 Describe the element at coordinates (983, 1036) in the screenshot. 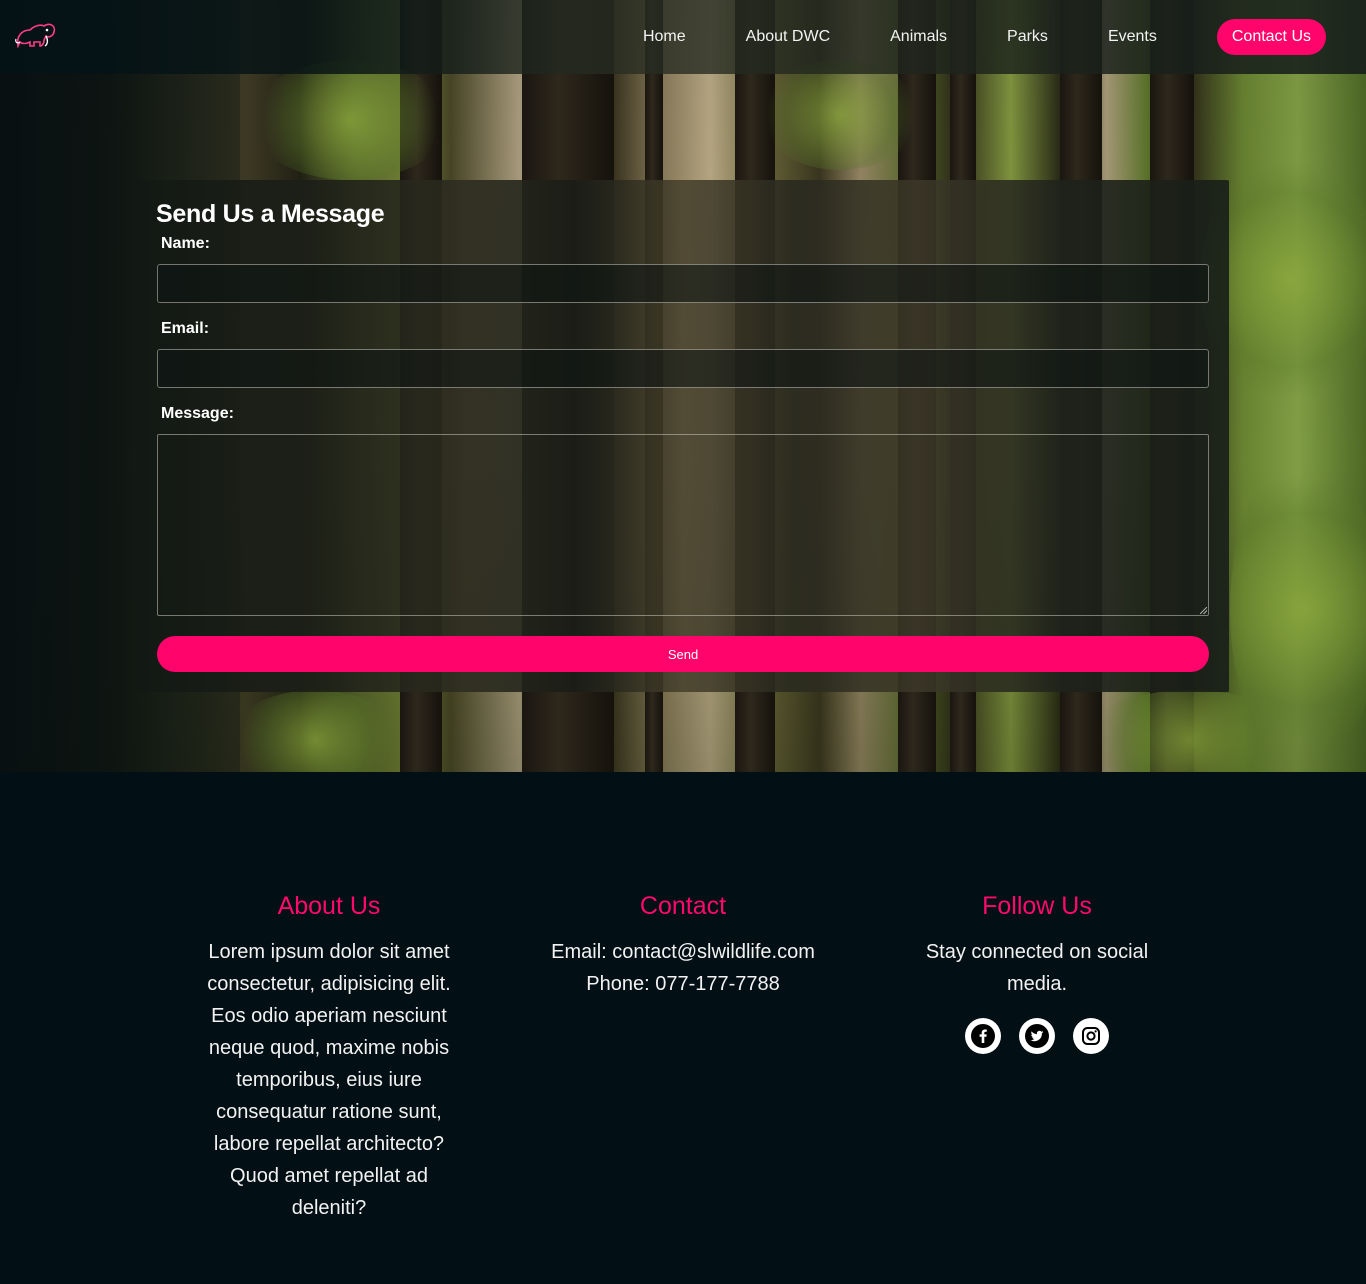

I see `facebook-icon` at that location.